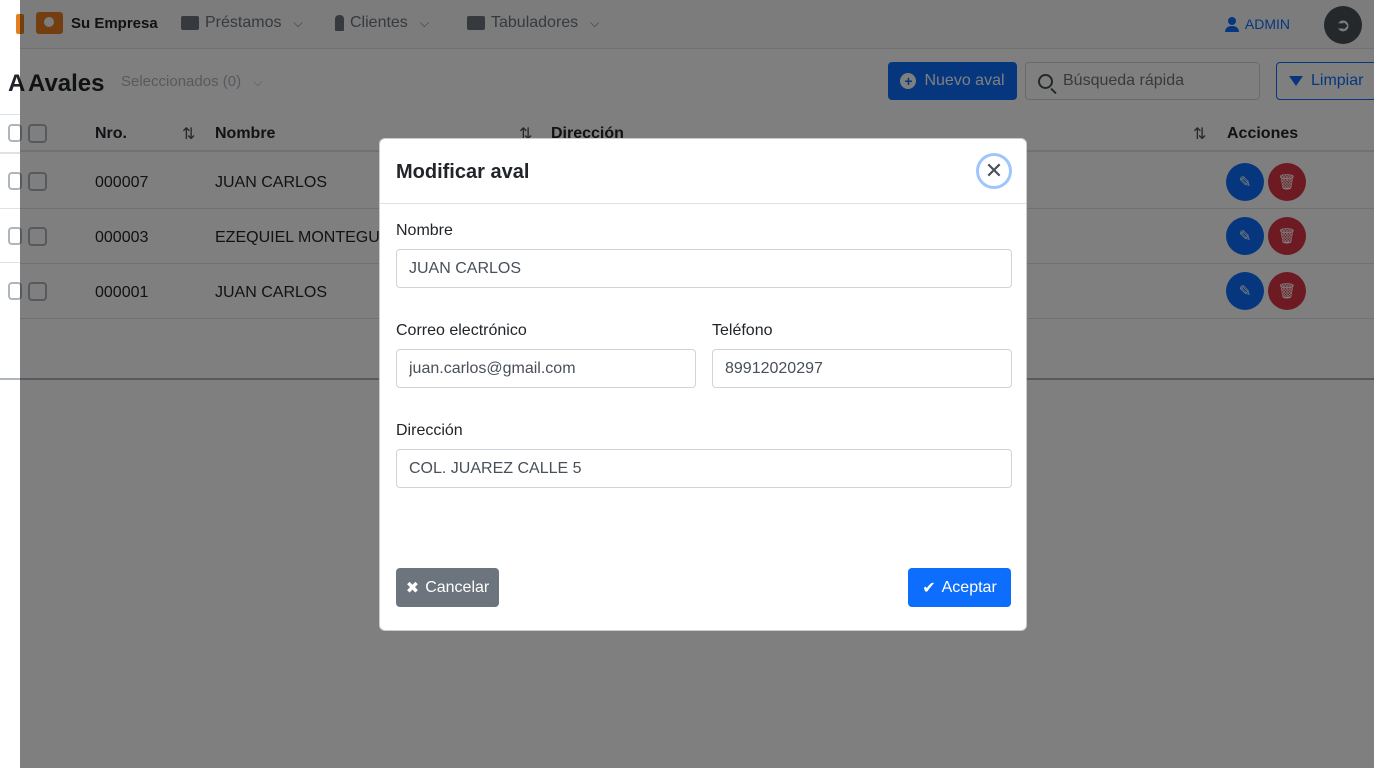 This screenshot has height=768, width=1374. I want to click on accept-label: Aceptar, so click(969, 587).